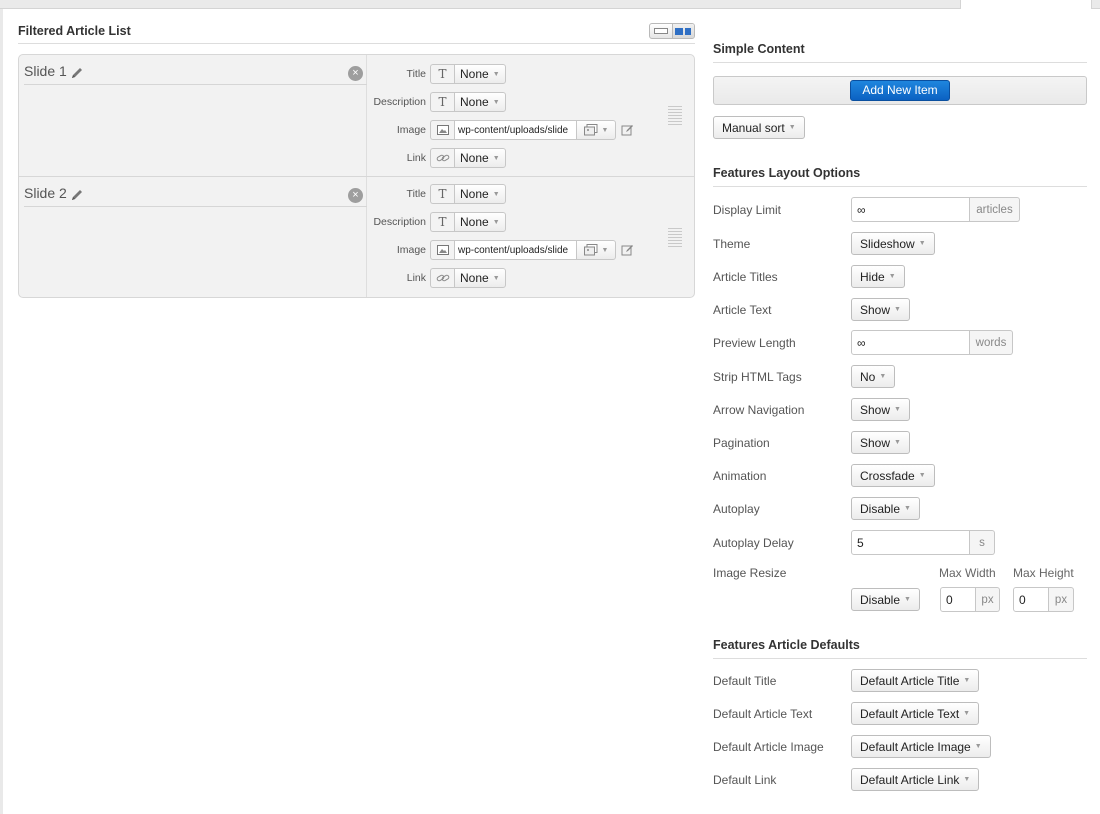 This screenshot has width=1100, height=814. I want to click on pagination-value: Show, so click(875, 442).